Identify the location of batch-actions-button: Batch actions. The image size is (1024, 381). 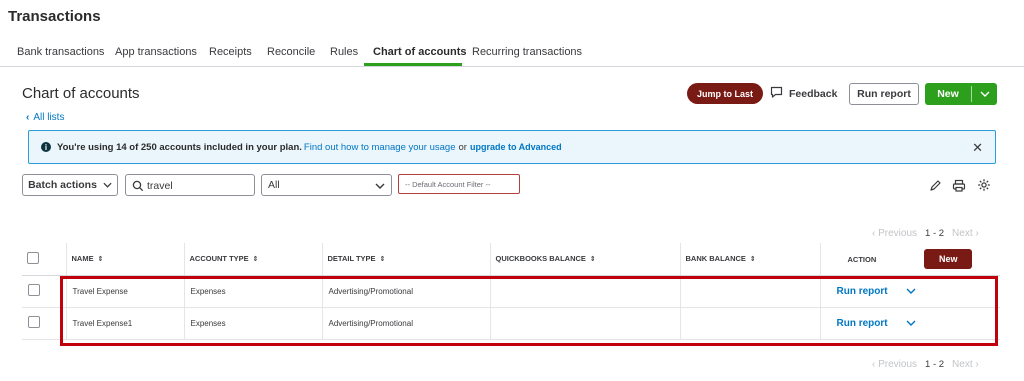
(70, 185).